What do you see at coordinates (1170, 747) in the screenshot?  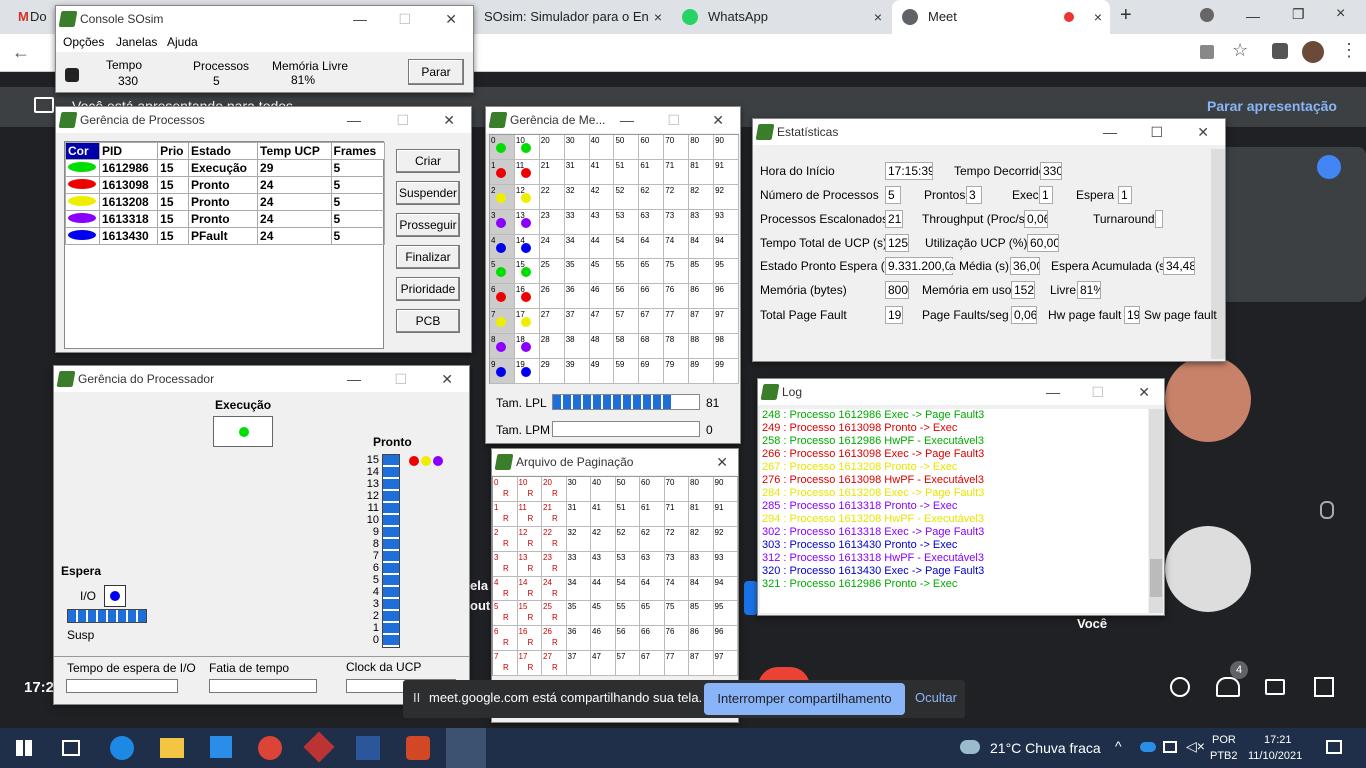 I see `network-icon` at bounding box center [1170, 747].